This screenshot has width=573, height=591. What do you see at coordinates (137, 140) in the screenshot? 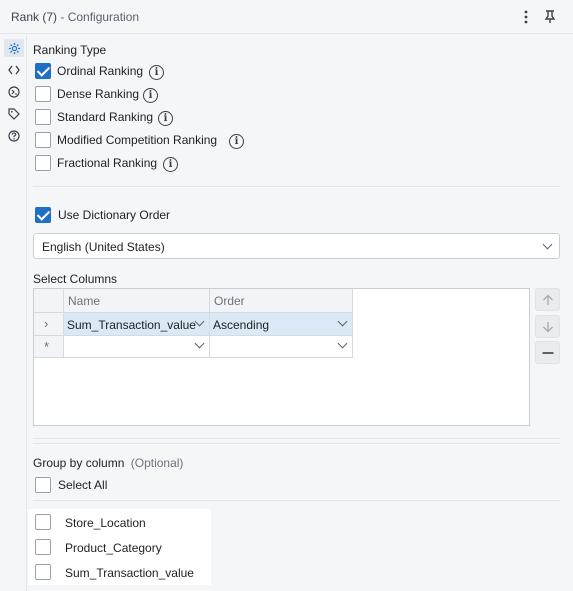
I see `modified-competition-ranking-label: Modified Competition Ranking` at bounding box center [137, 140].